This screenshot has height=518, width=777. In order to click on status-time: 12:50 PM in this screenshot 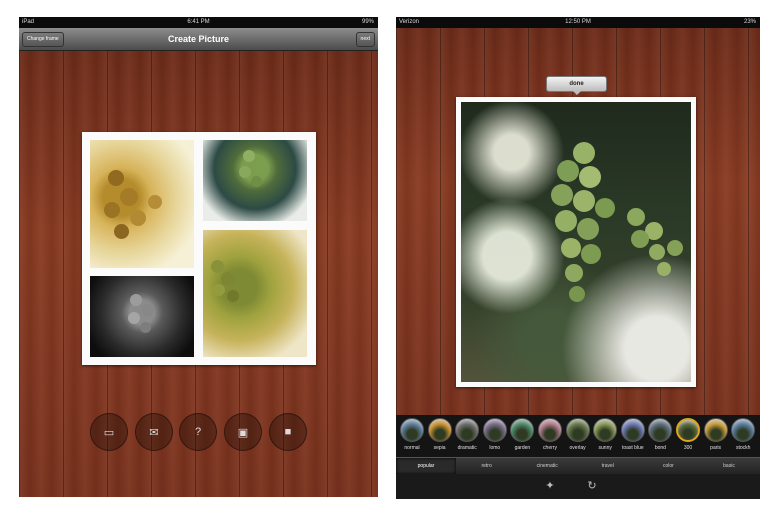, I will do `click(578, 22)`.